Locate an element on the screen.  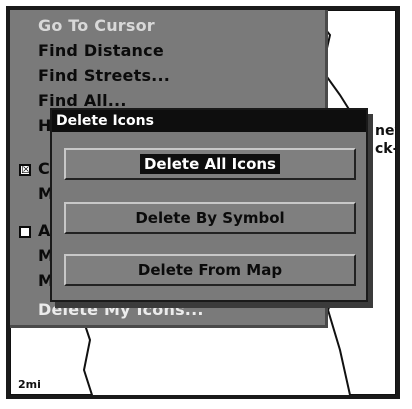
map-scale: 2mi is located at coordinates (29, 384).